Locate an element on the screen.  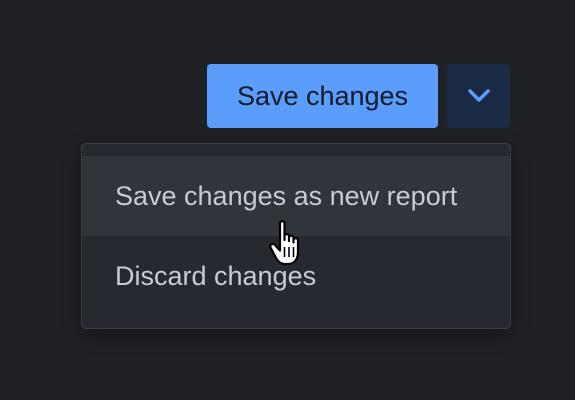
menu-item-discard-changes: Discard changes is located at coordinates (296, 276).